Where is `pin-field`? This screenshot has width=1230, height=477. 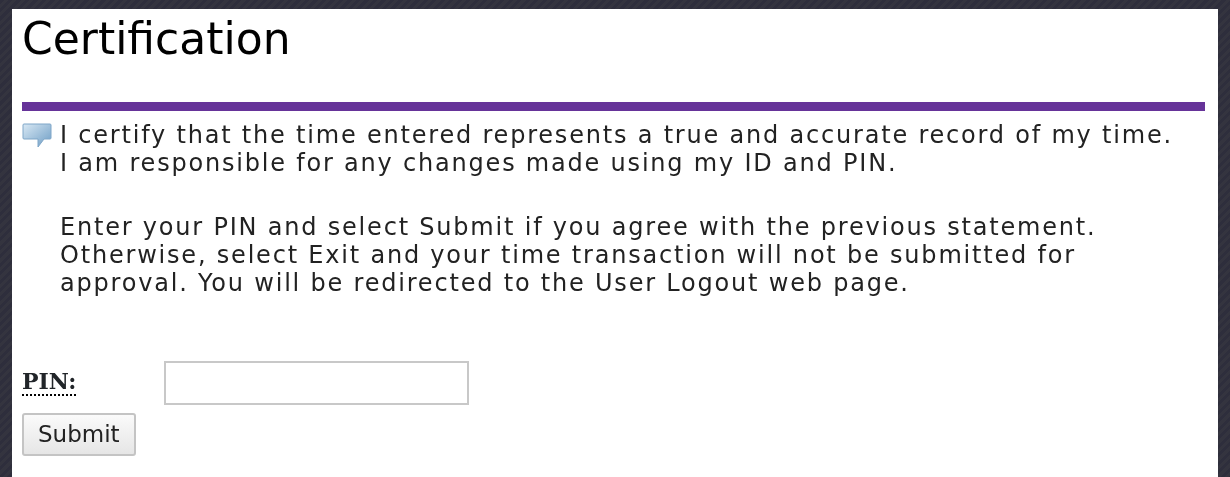 pin-field is located at coordinates (317, 383).